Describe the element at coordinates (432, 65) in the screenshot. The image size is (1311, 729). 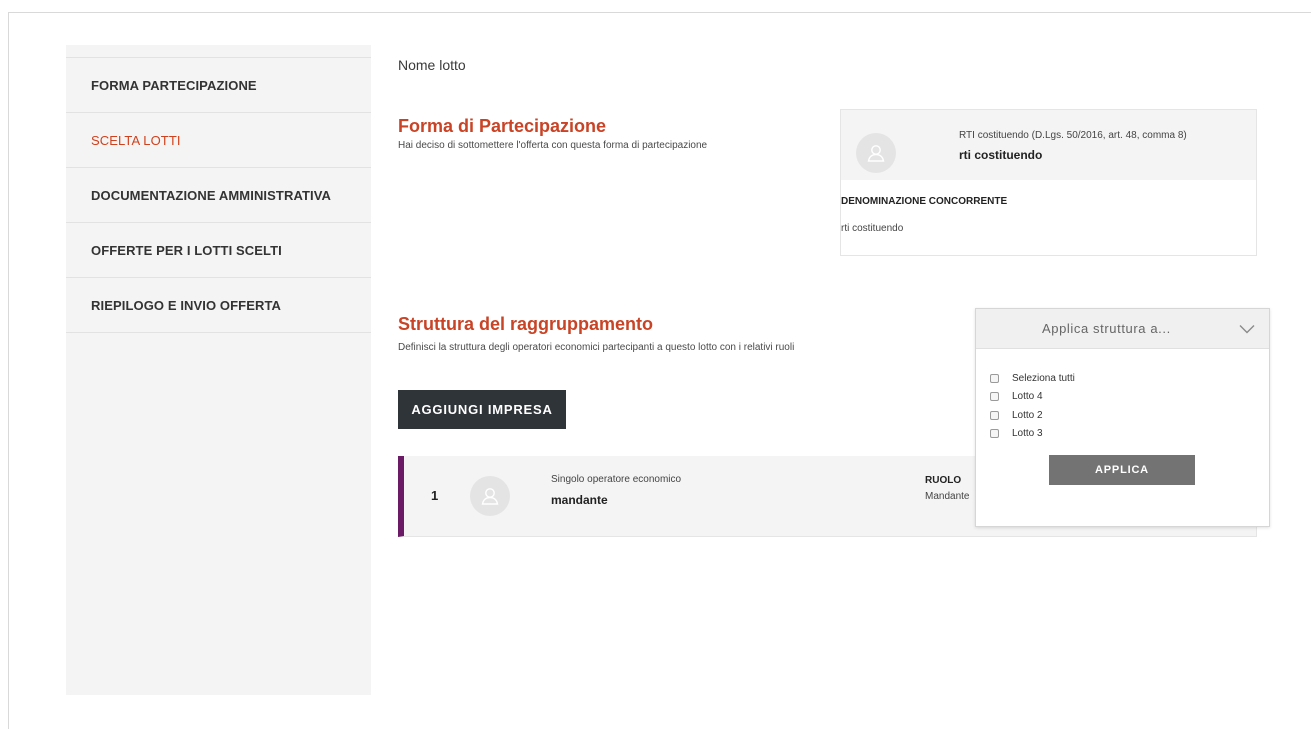
I see `lot-name: Nome lotto` at that location.